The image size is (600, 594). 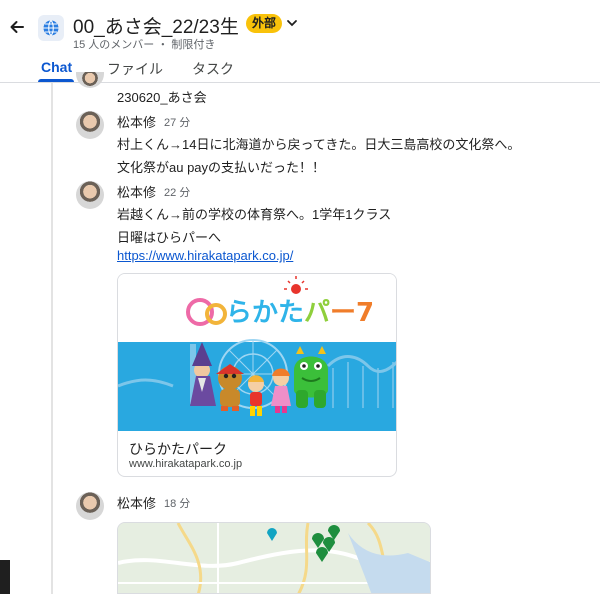 What do you see at coordinates (144, 45) in the screenshot?
I see `space-subtitle: 15 人のメンバー ・ 制限付き` at bounding box center [144, 45].